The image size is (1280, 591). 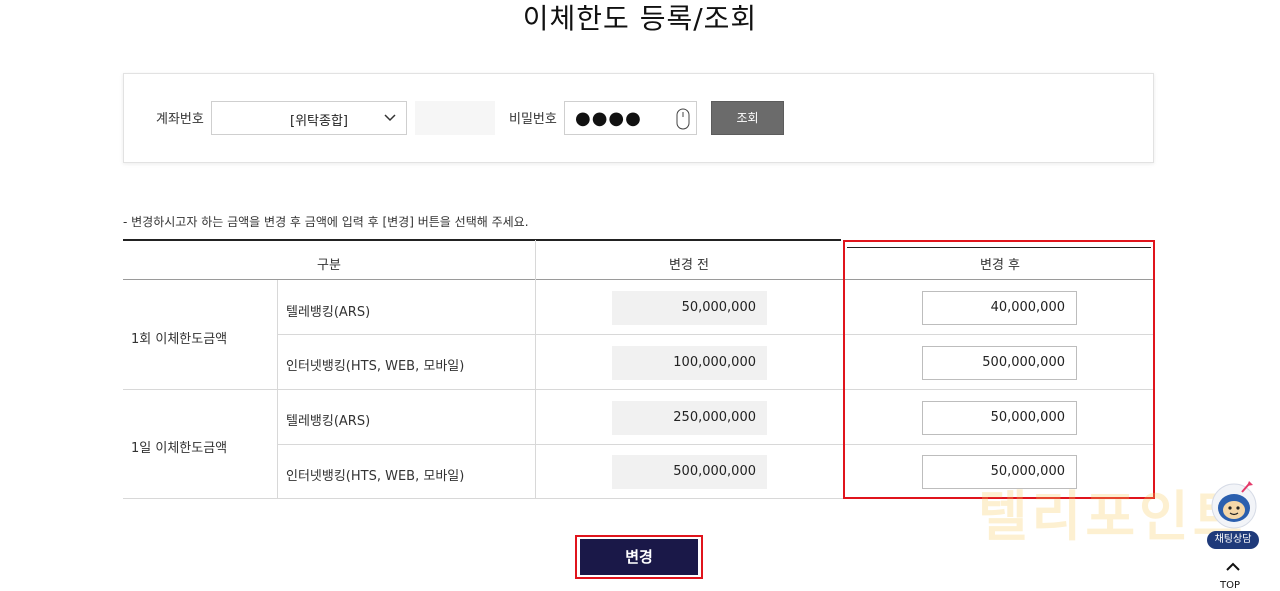 What do you see at coordinates (640, 18) in the screenshot?
I see `page-title: 이체한도 등록/조회` at bounding box center [640, 18].